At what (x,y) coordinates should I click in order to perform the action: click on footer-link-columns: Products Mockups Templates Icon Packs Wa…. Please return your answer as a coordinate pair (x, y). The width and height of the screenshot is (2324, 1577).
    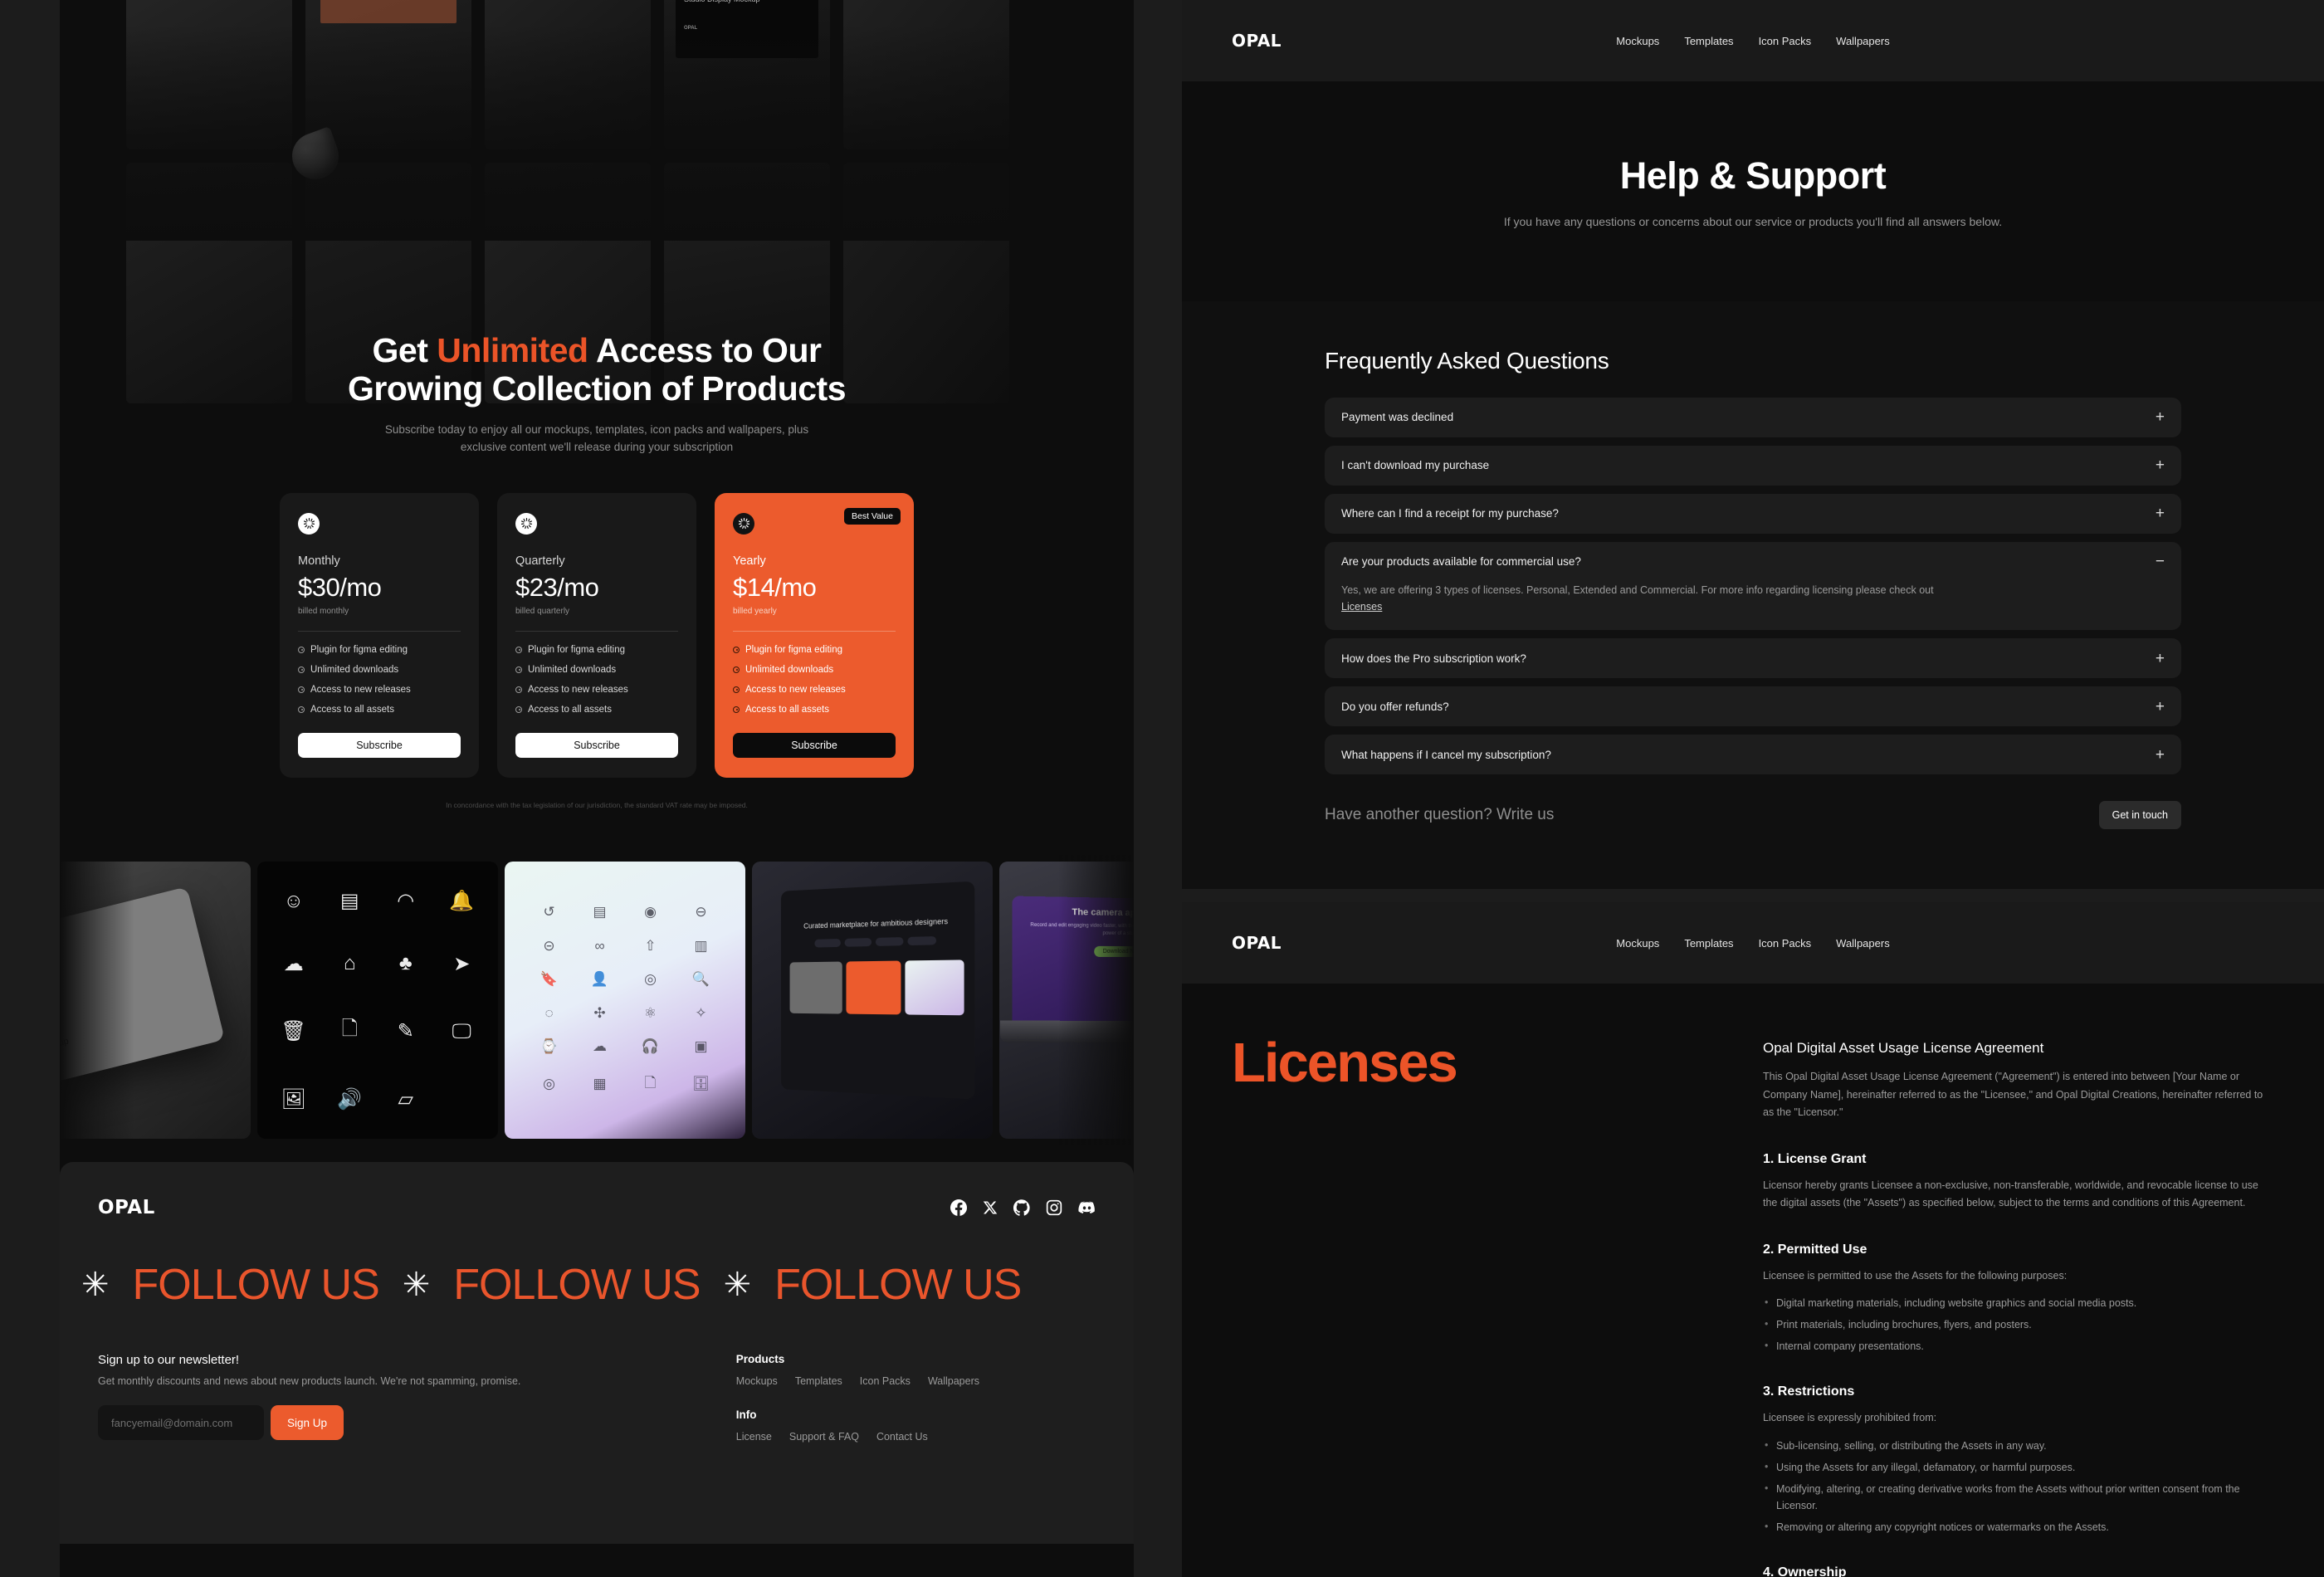
    Looking at the image, I should click on (916, 1398).